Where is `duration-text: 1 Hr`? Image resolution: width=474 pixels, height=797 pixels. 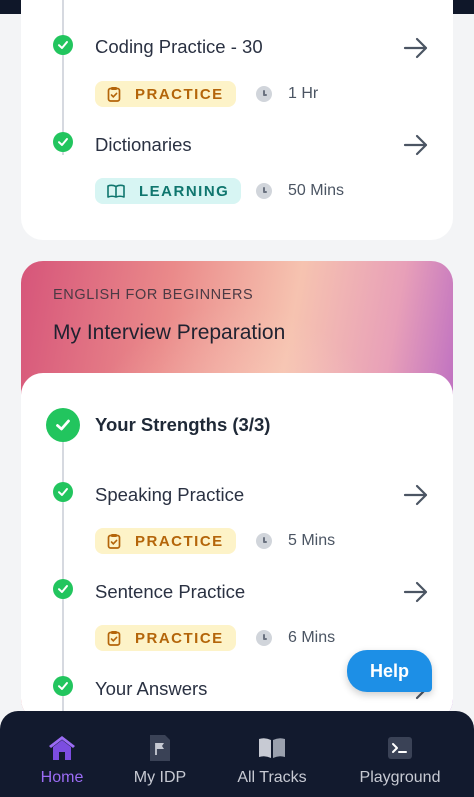 duration-text: 1 Hr is located at coordinates (303, 93).